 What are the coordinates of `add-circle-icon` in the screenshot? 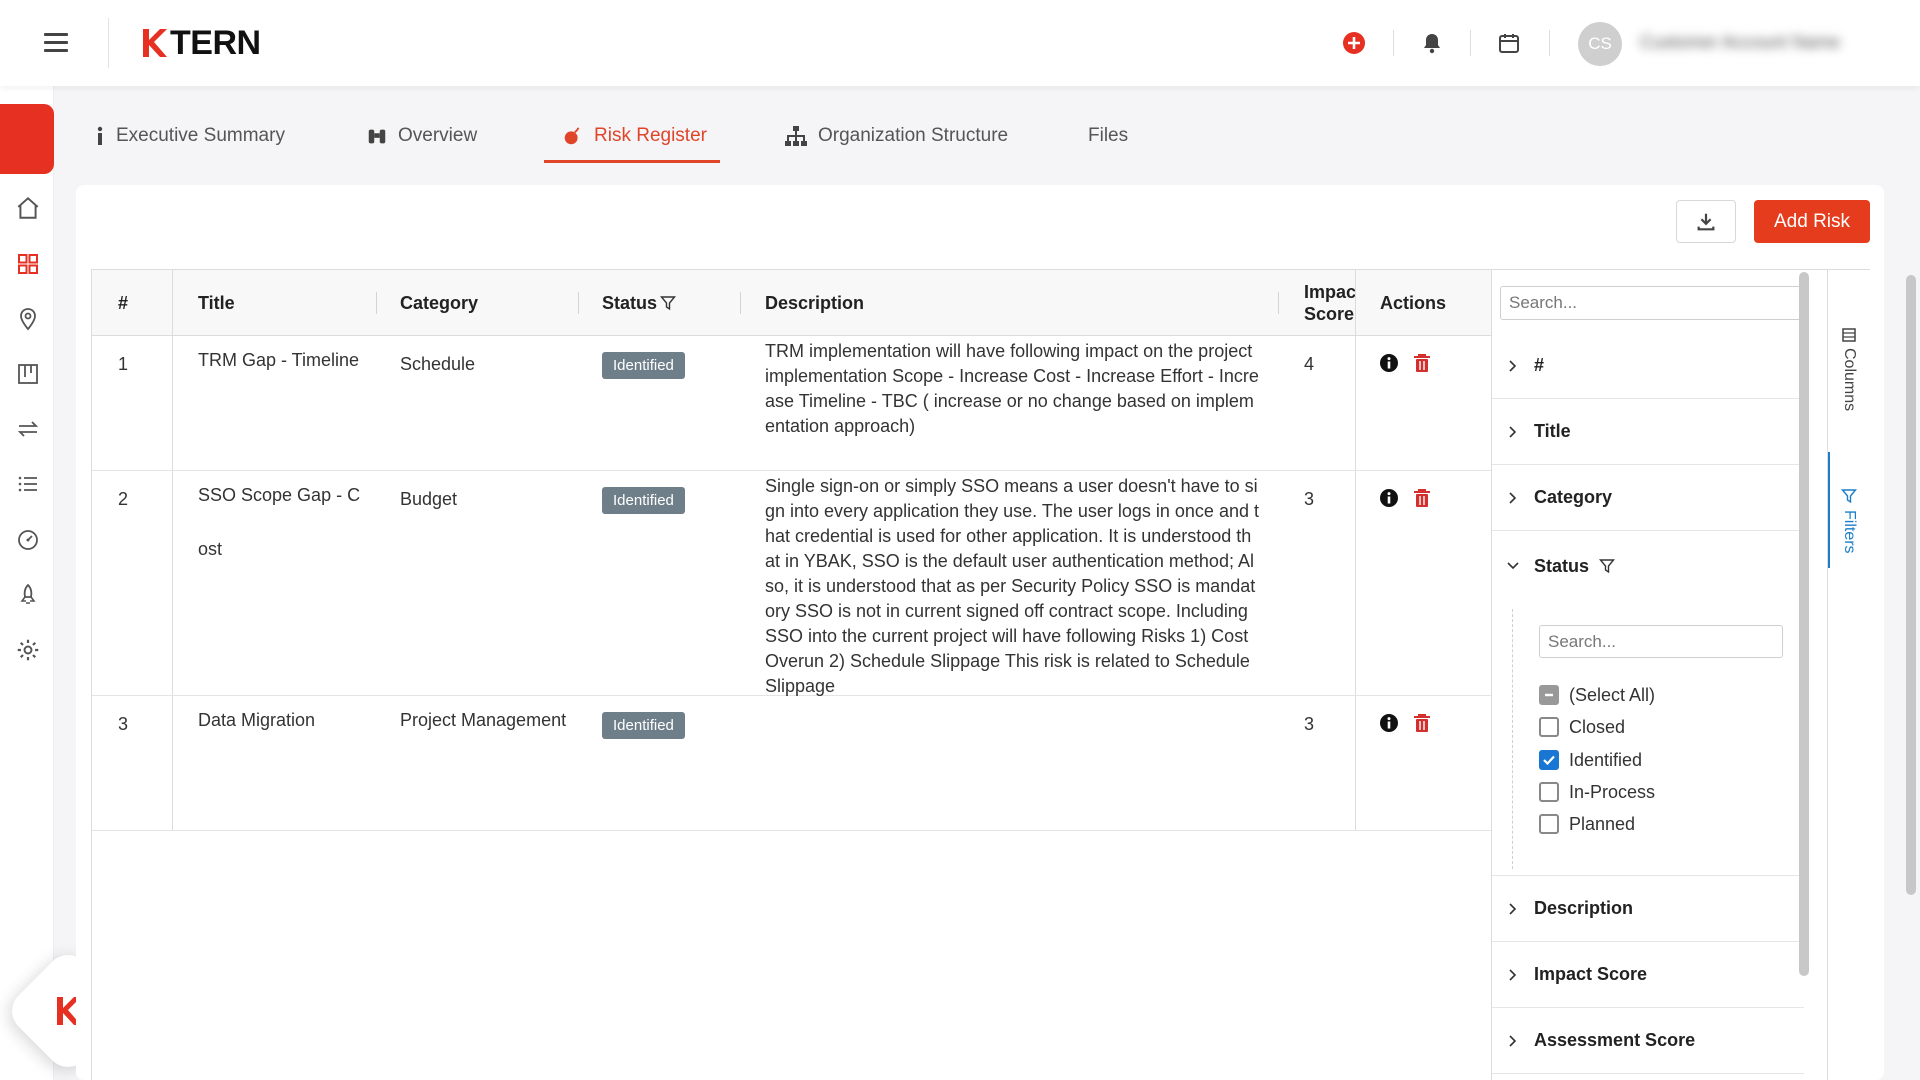 It's located at (1354, 43).